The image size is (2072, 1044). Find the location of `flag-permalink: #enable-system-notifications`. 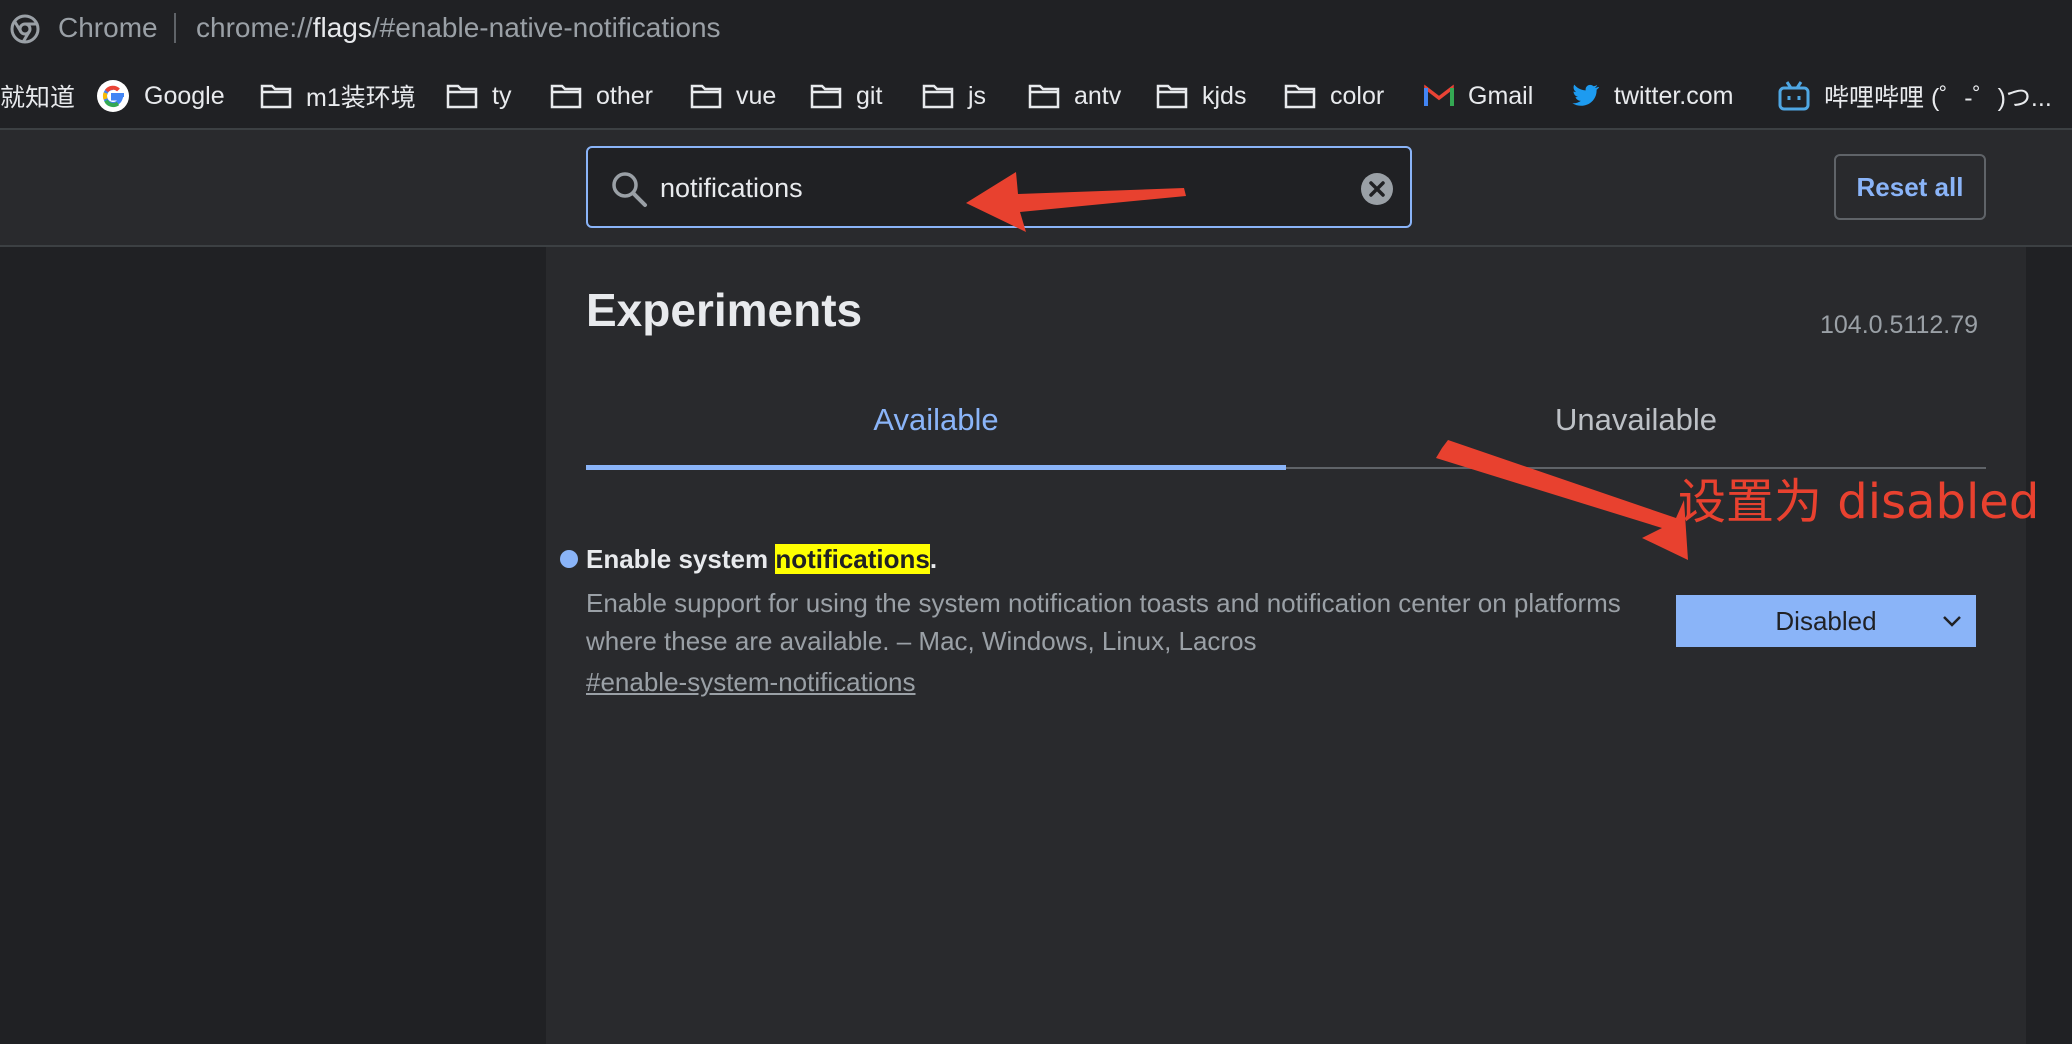

flag-permalink: #enable-system-notifications is located at coordinates (751, 682).